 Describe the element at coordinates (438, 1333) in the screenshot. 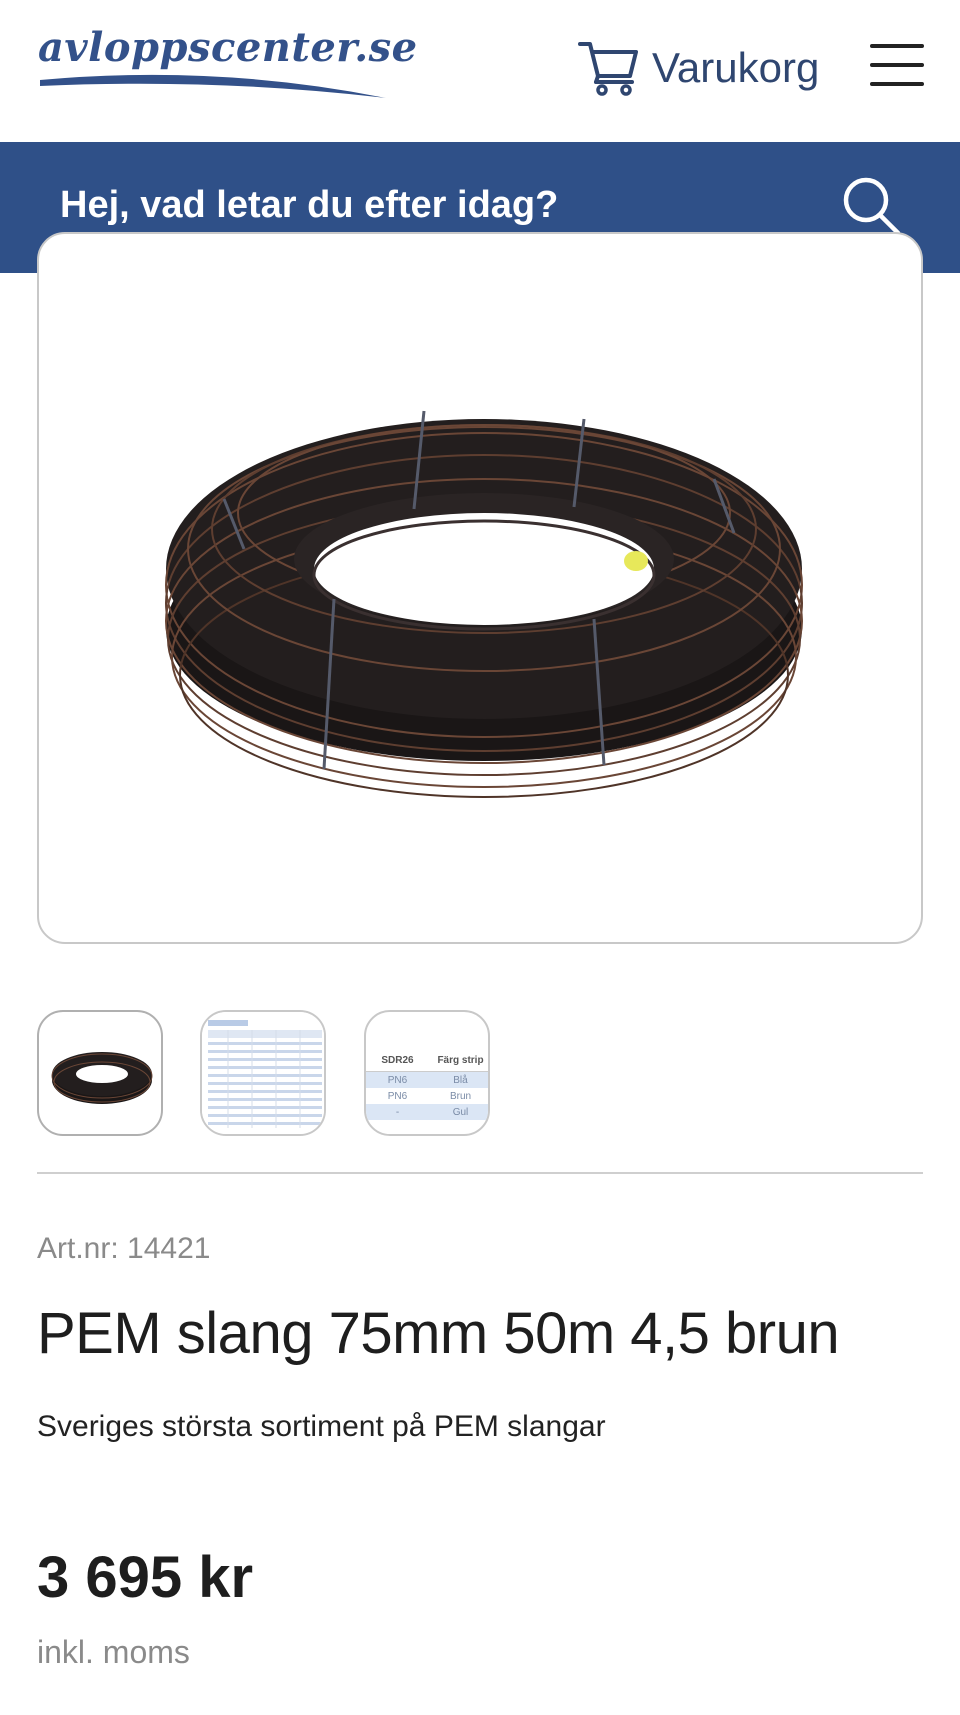

I see `product-title: PEM slang 75mm 50m 4,5 brun` at that location.